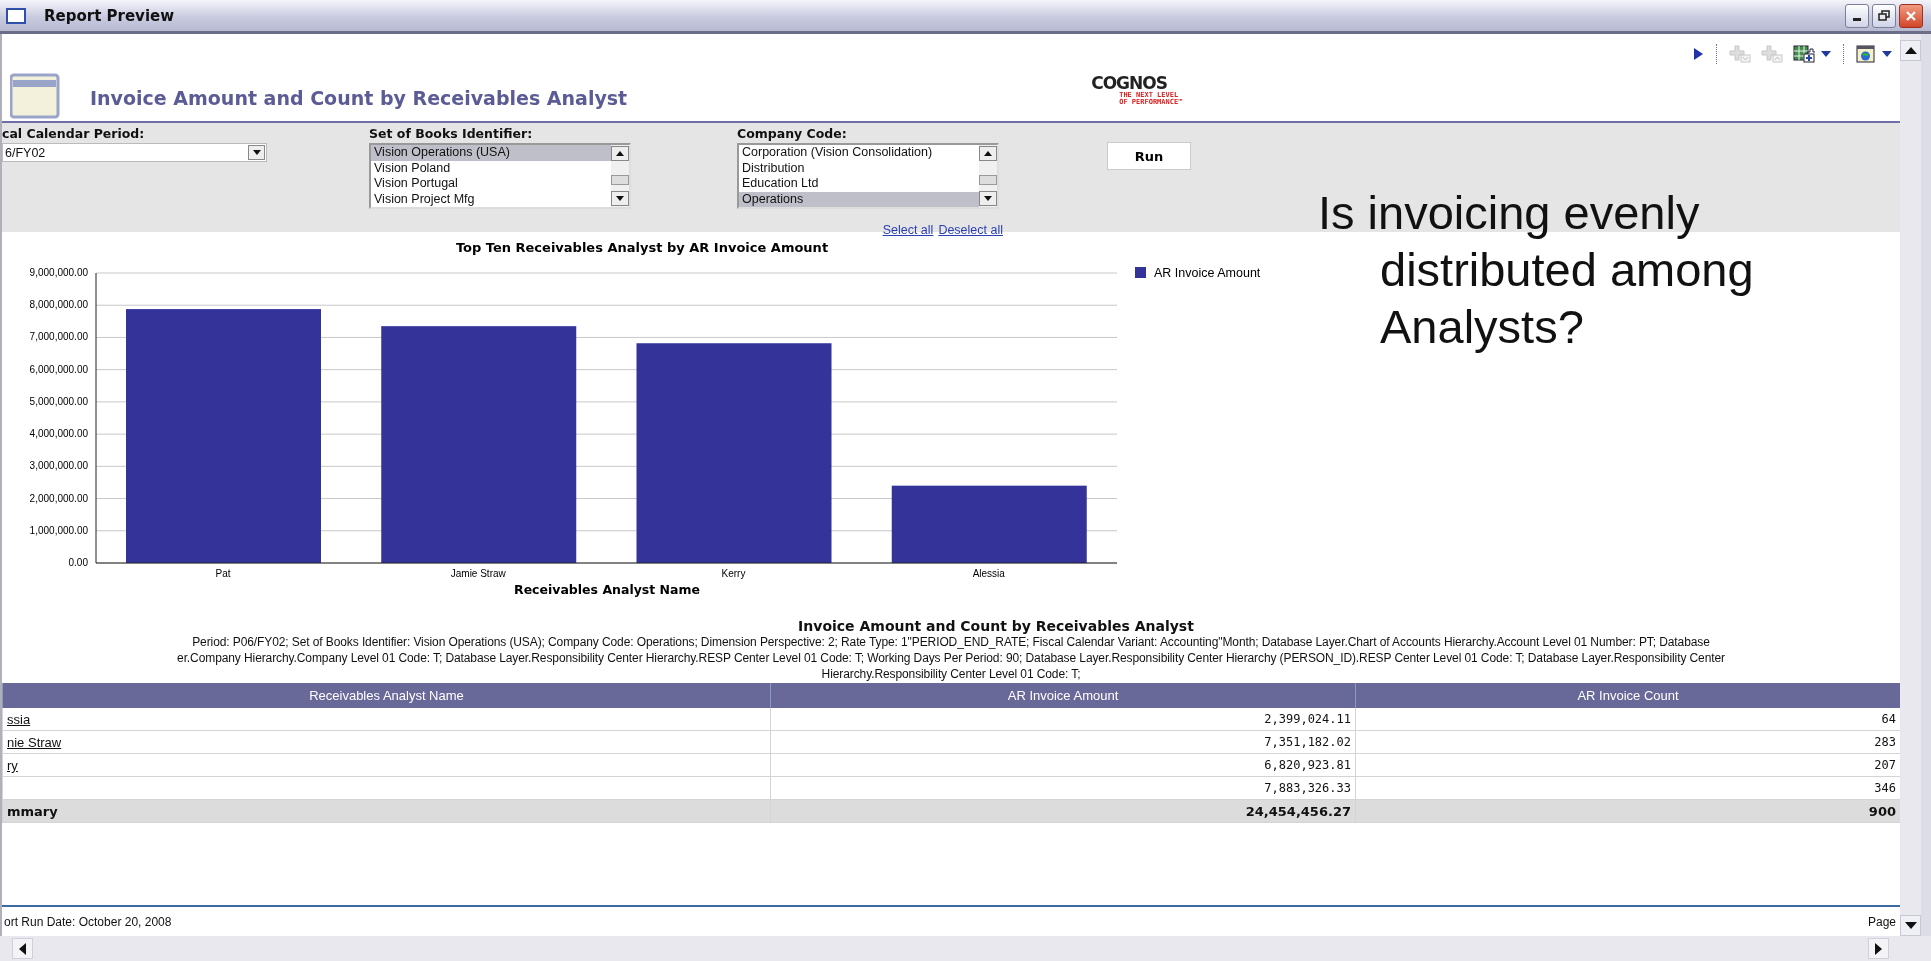  What do you see at coordinates (1062, 742) in the screenshot?
I see `table-cell: 7,351,182.02` at bounding box center [1062, 742].